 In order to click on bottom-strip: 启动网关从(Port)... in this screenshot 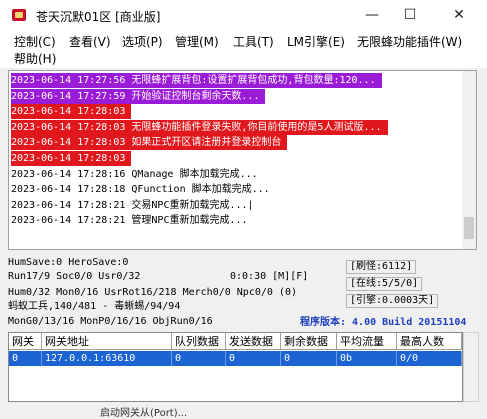, I will do `click(243, 411)`.